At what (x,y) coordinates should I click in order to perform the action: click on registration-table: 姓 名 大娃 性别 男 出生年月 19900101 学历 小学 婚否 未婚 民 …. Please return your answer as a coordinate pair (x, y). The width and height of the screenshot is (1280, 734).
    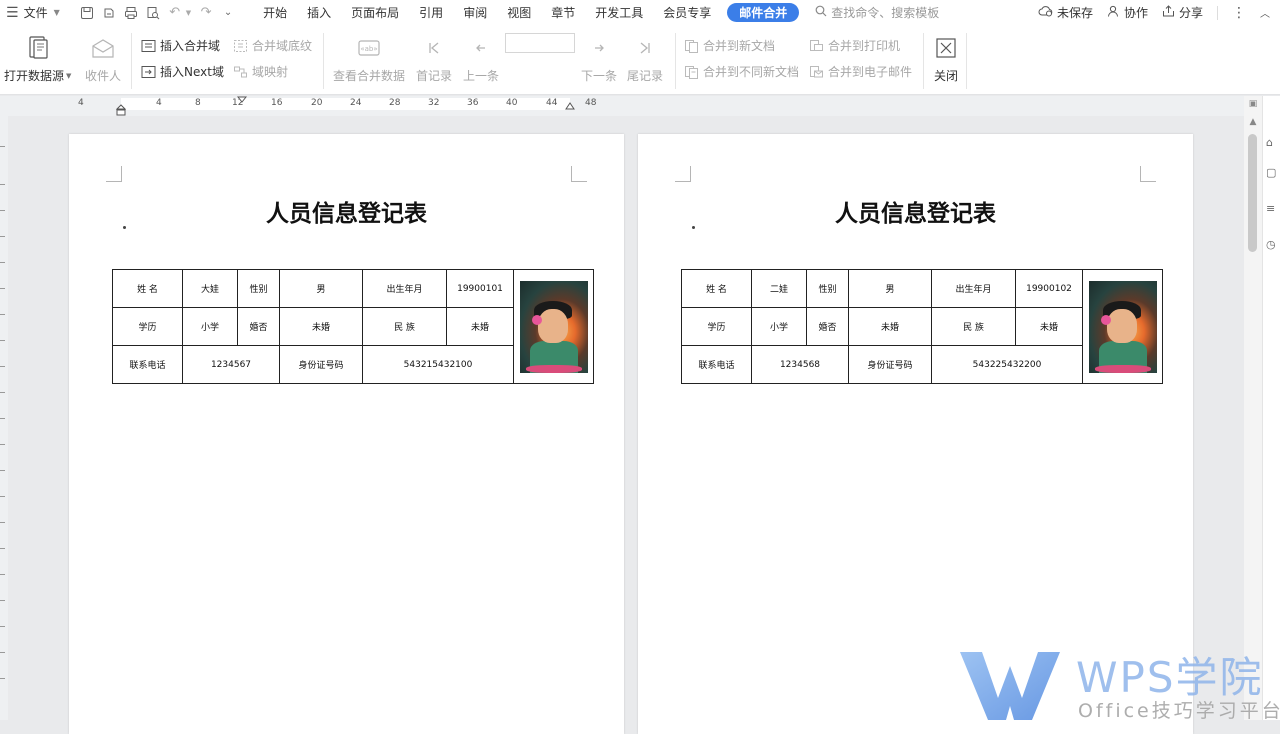
    Looking at the image, I should click on (353, 326).